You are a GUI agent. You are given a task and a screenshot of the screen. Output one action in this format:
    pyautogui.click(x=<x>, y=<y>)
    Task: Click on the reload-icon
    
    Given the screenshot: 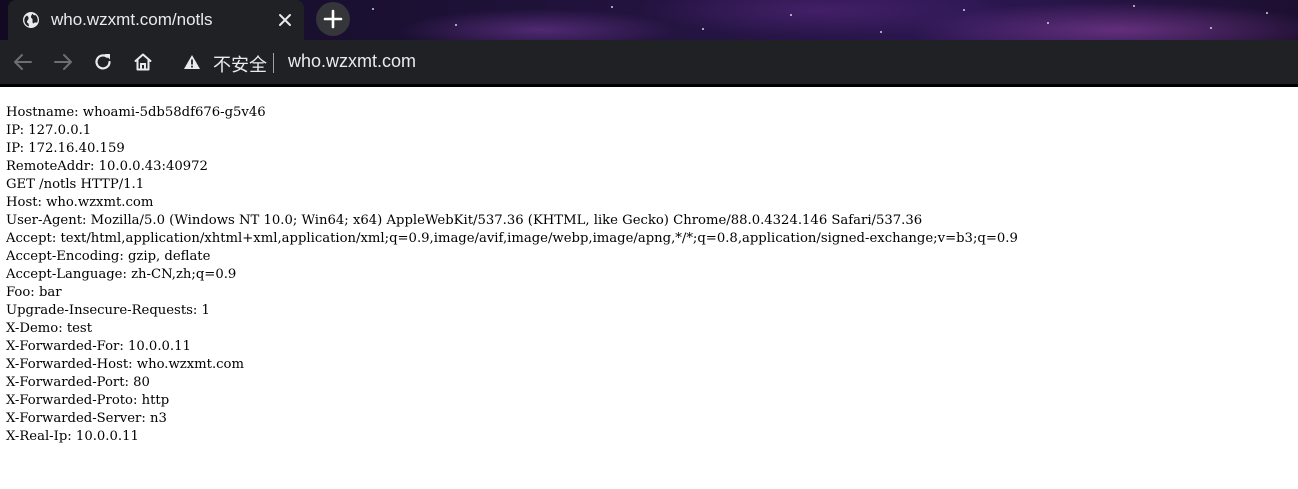 What is the action you would take?
    pyautogui.click(x=103, y=62)
    